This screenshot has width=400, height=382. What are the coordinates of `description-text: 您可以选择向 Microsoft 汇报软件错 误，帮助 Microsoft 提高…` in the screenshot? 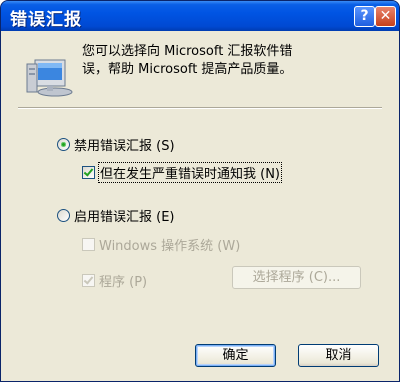 It's located at (237, 61).